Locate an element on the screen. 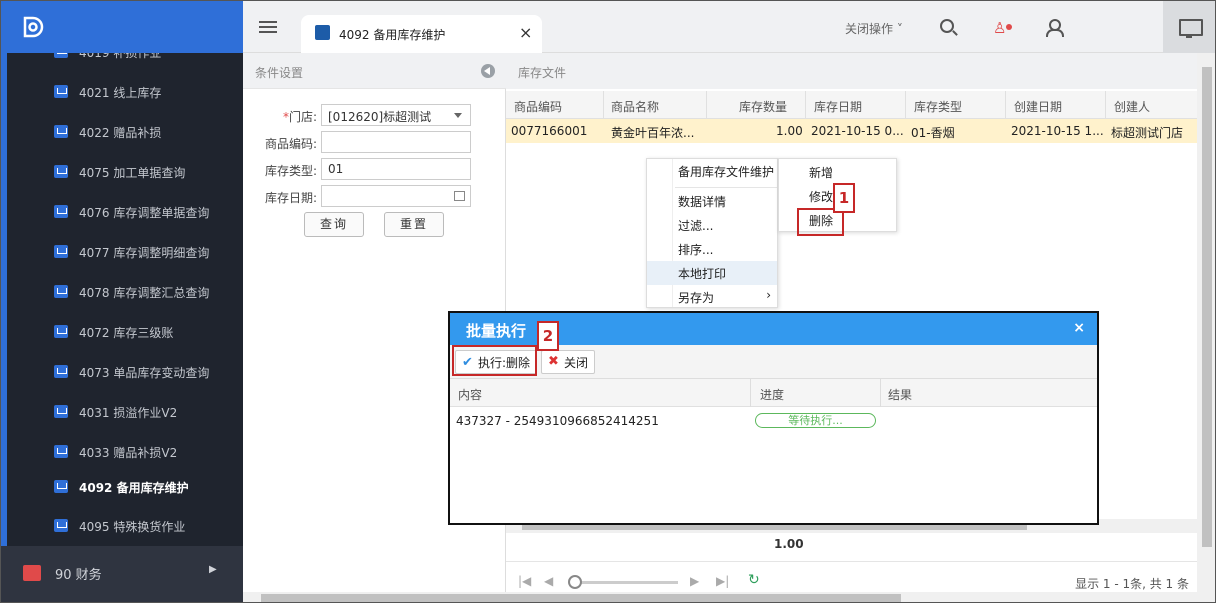  sidebar-item-4031: 4031 损溢作业V2 is located at coordinates (125, 412).